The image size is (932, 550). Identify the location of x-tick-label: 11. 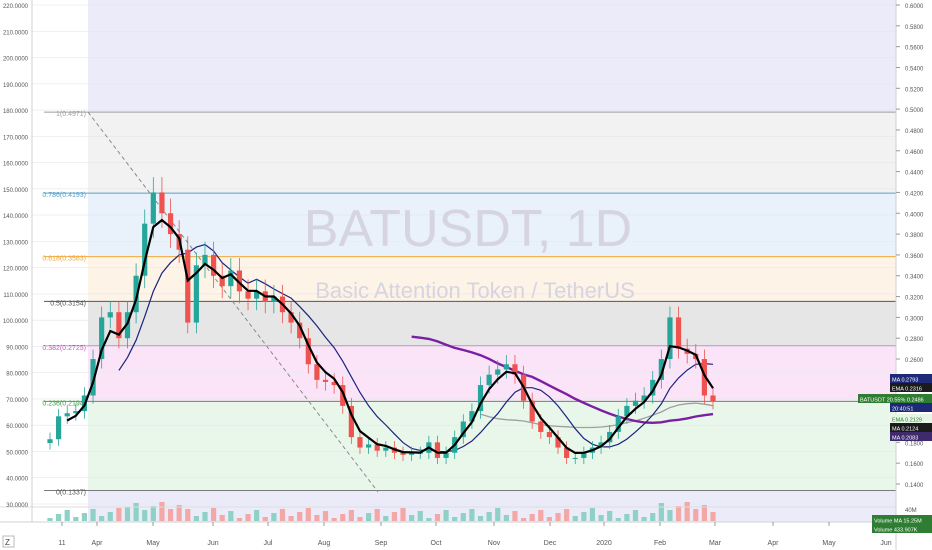
(61, 543).